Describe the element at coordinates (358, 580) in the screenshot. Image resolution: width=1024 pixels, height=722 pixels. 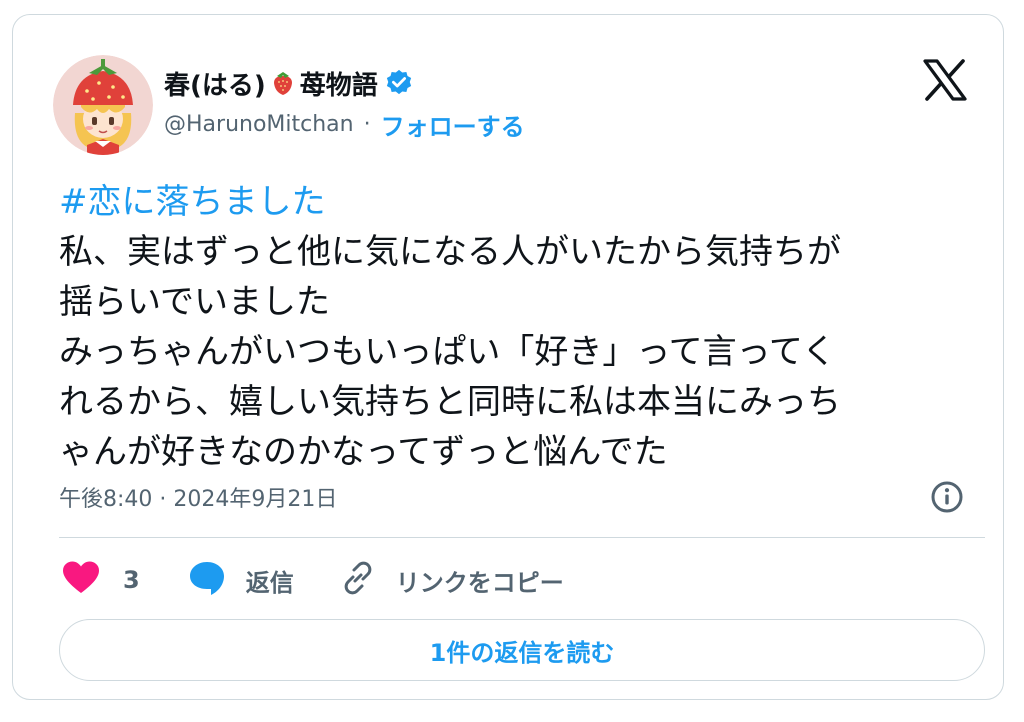
I see `link-icon` at that location.